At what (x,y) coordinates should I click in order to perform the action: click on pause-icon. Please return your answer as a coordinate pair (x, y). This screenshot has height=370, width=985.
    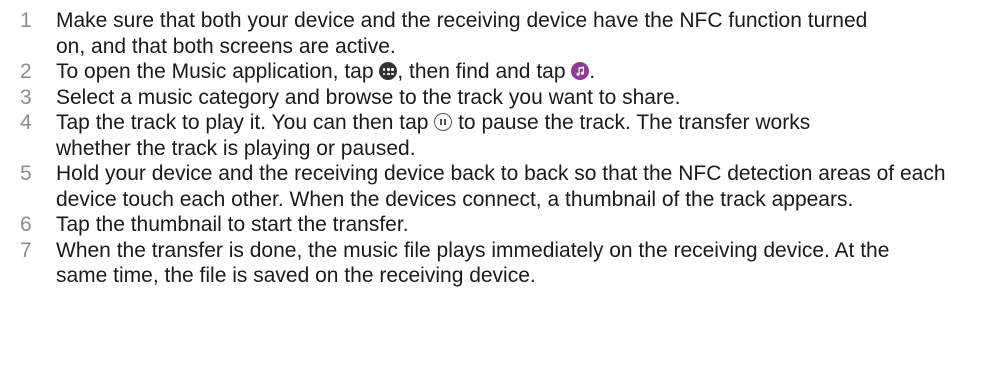
    Looking at the image, I should click on (443, 122).